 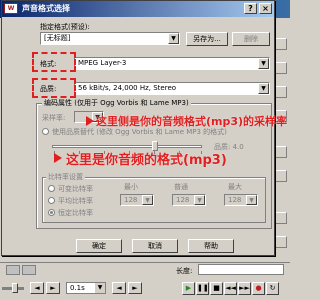 I want to click on close-title-button: ×, so click(x=265, y=8).